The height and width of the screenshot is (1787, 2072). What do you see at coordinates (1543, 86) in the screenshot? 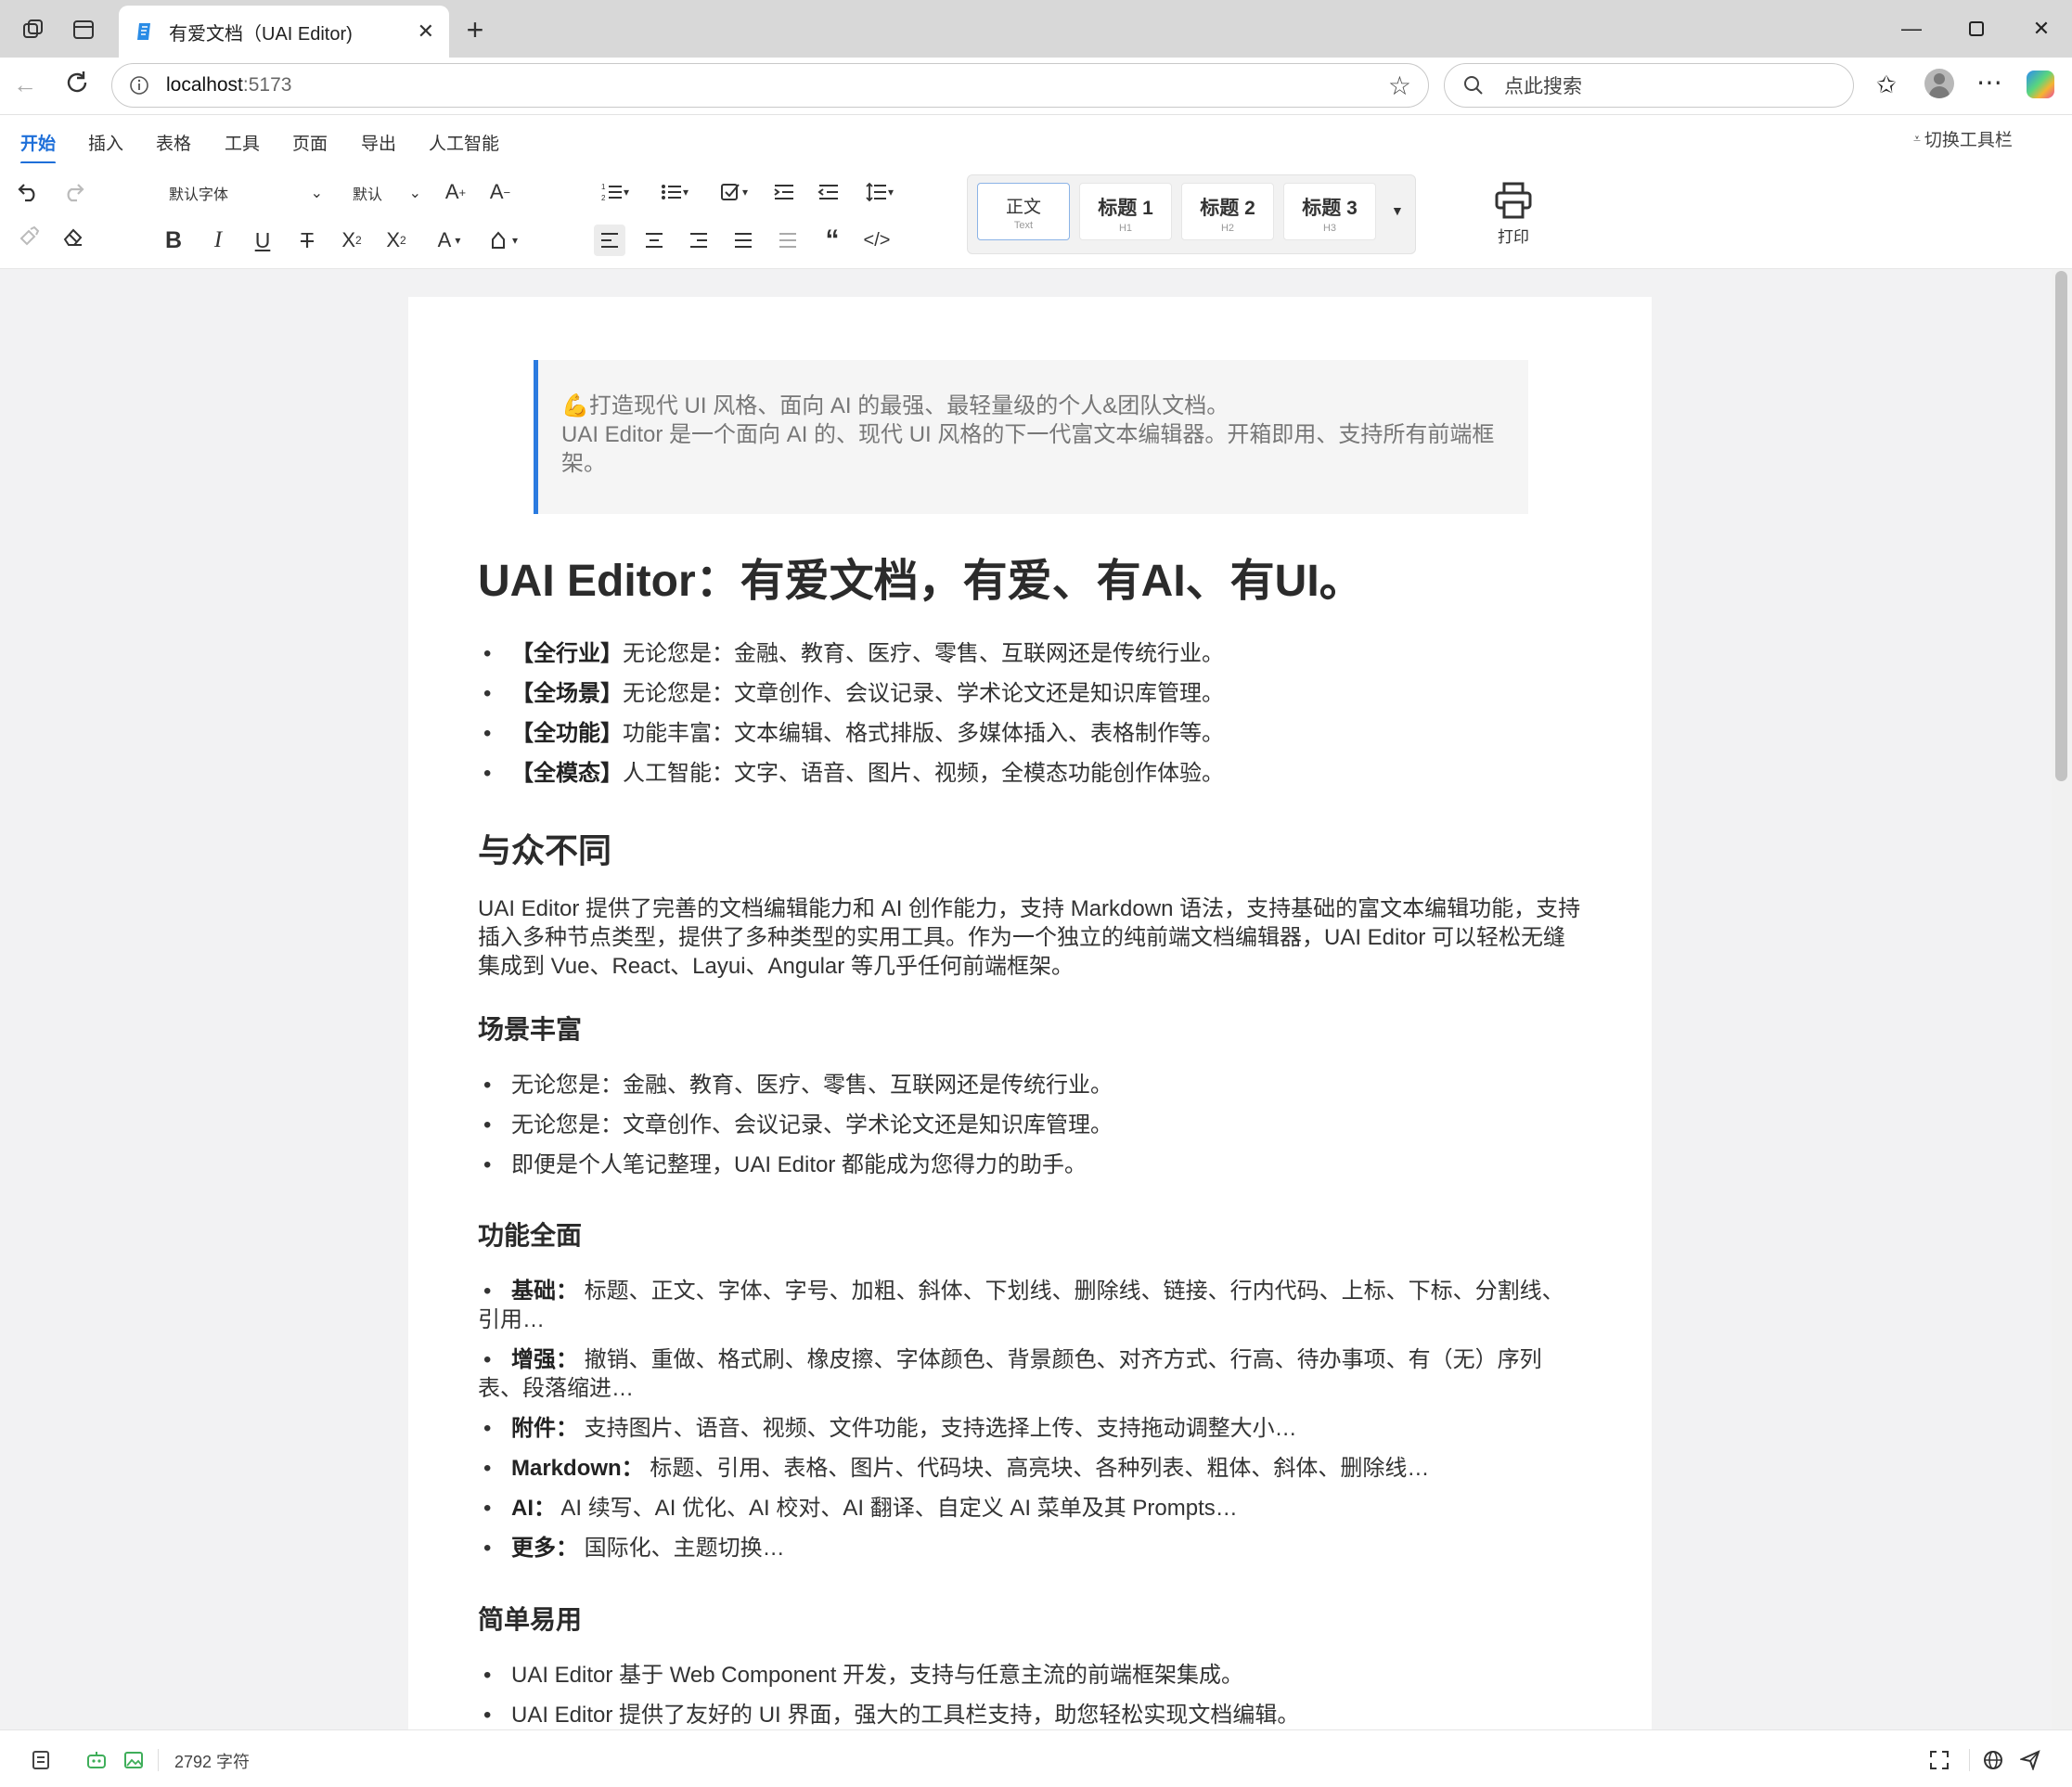
I see `search-placeholder: 点此搜索` at bounding box center [1543, 86].